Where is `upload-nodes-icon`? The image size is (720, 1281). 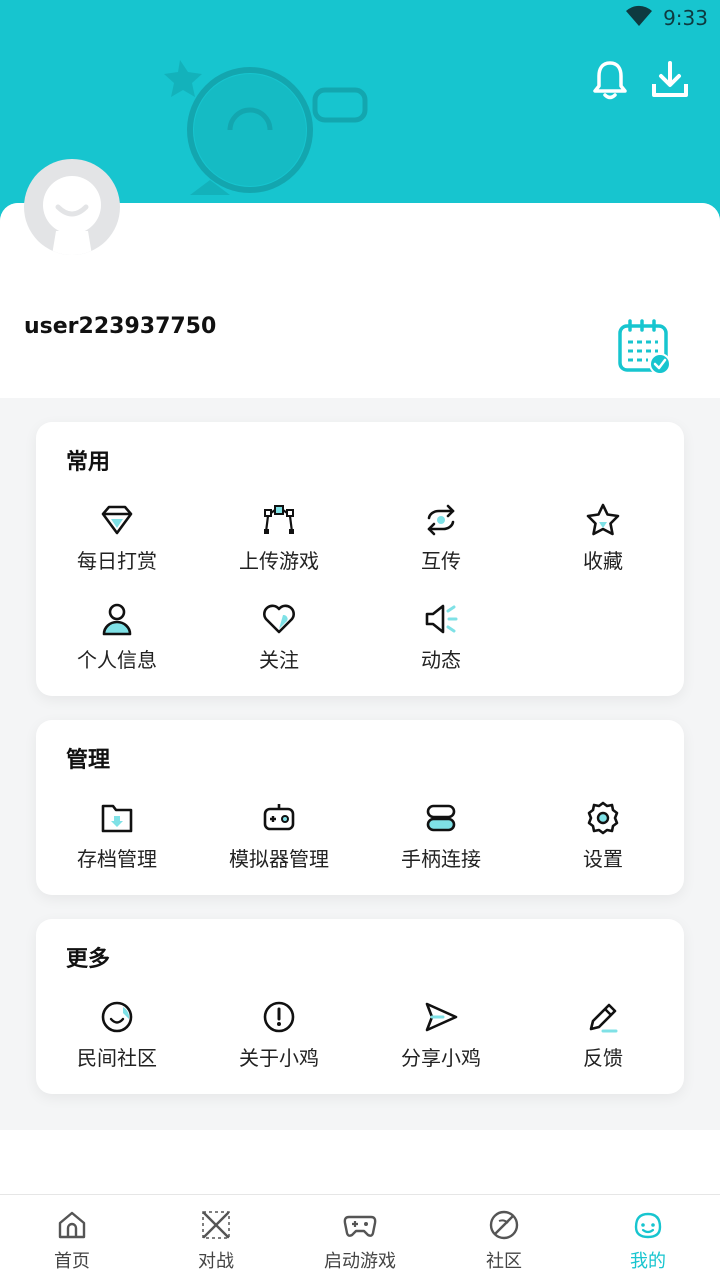
upload-nodes-icon is located at coordinates (279, 520).